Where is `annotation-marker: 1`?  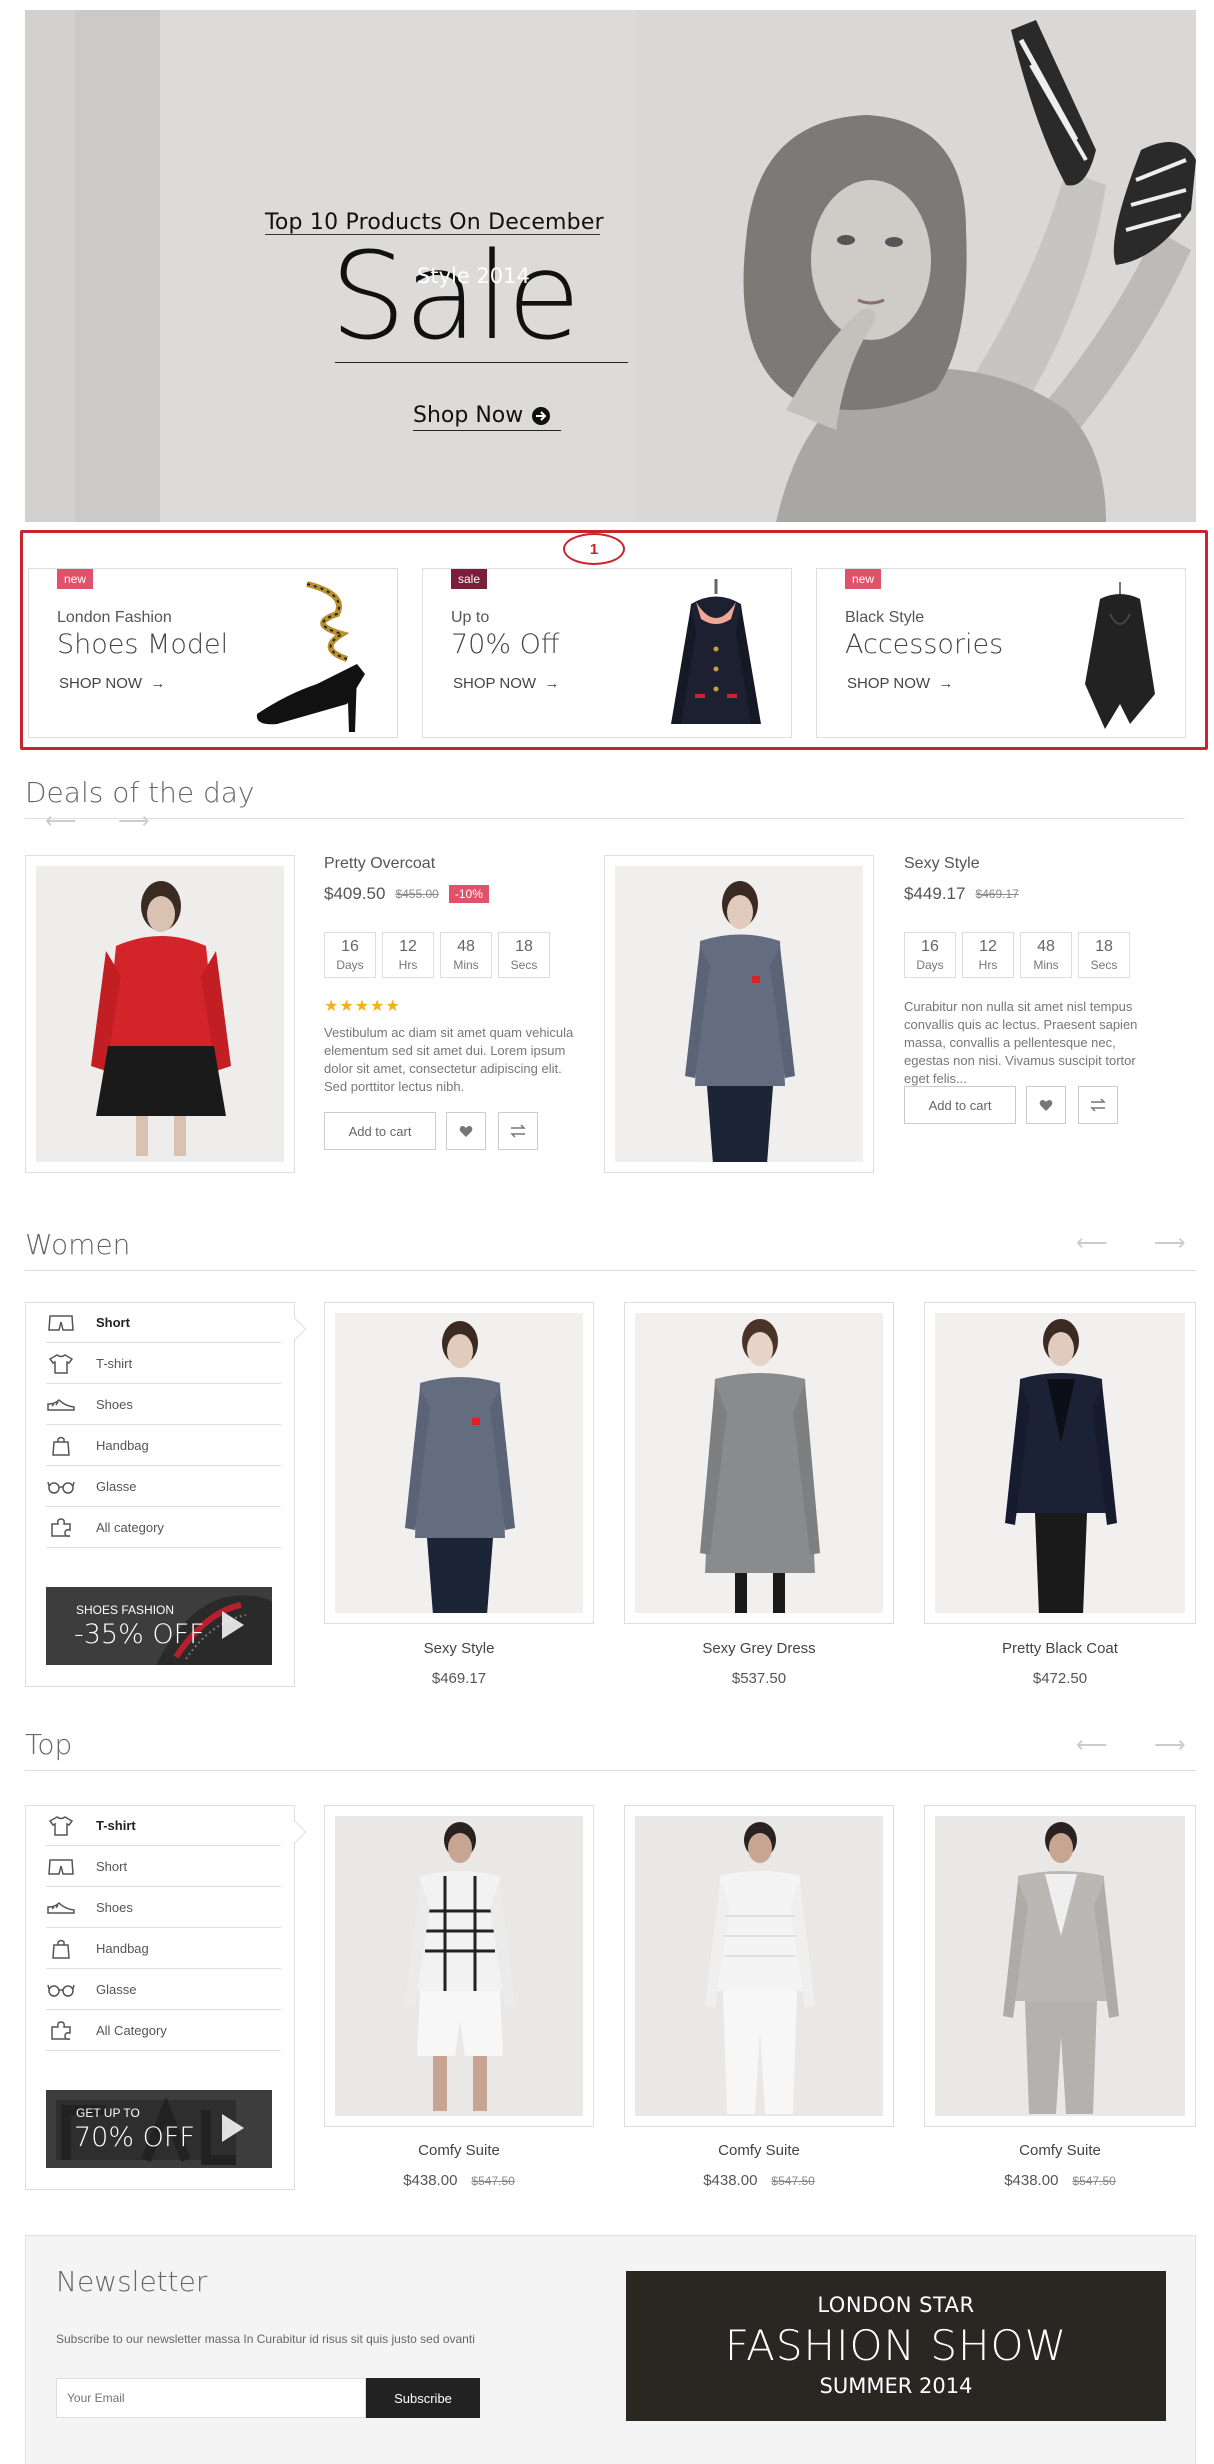
annotation-marker: 1 is located at coordinates (594, 549).